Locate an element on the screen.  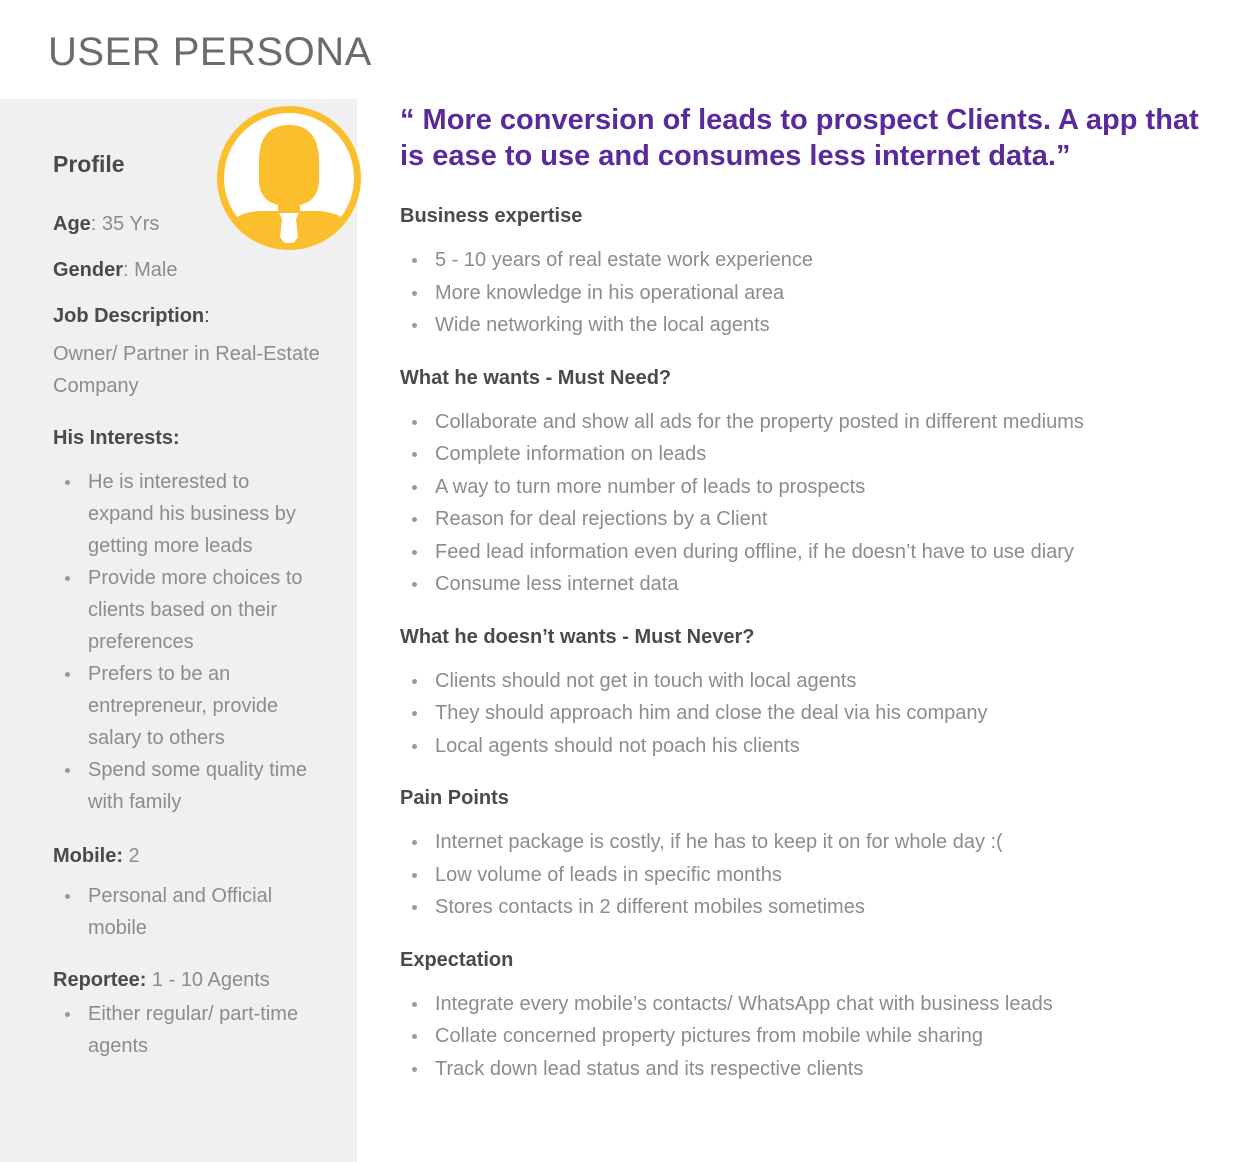
list-item: Low volume of leads in specific months is located at coordinates (810, 875).